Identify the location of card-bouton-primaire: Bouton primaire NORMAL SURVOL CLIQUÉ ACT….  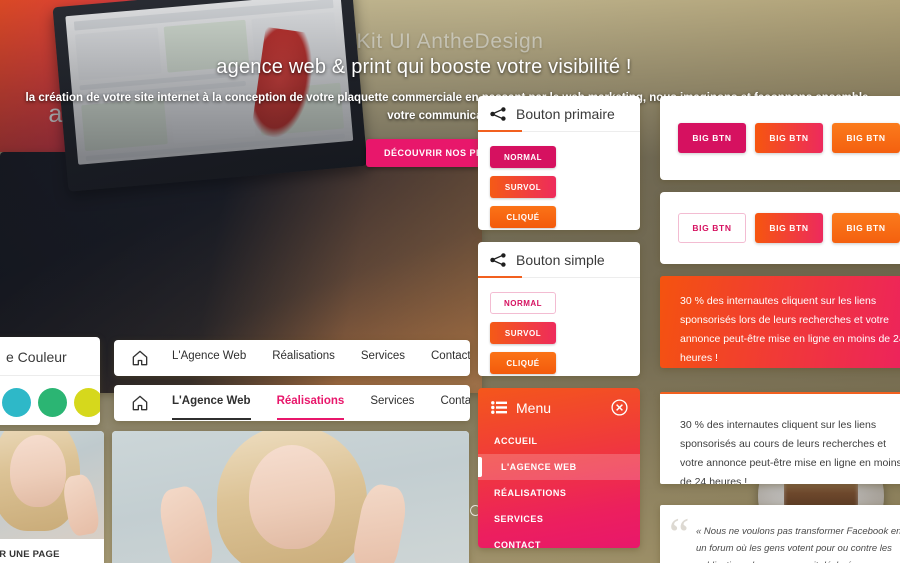
(559, 163).